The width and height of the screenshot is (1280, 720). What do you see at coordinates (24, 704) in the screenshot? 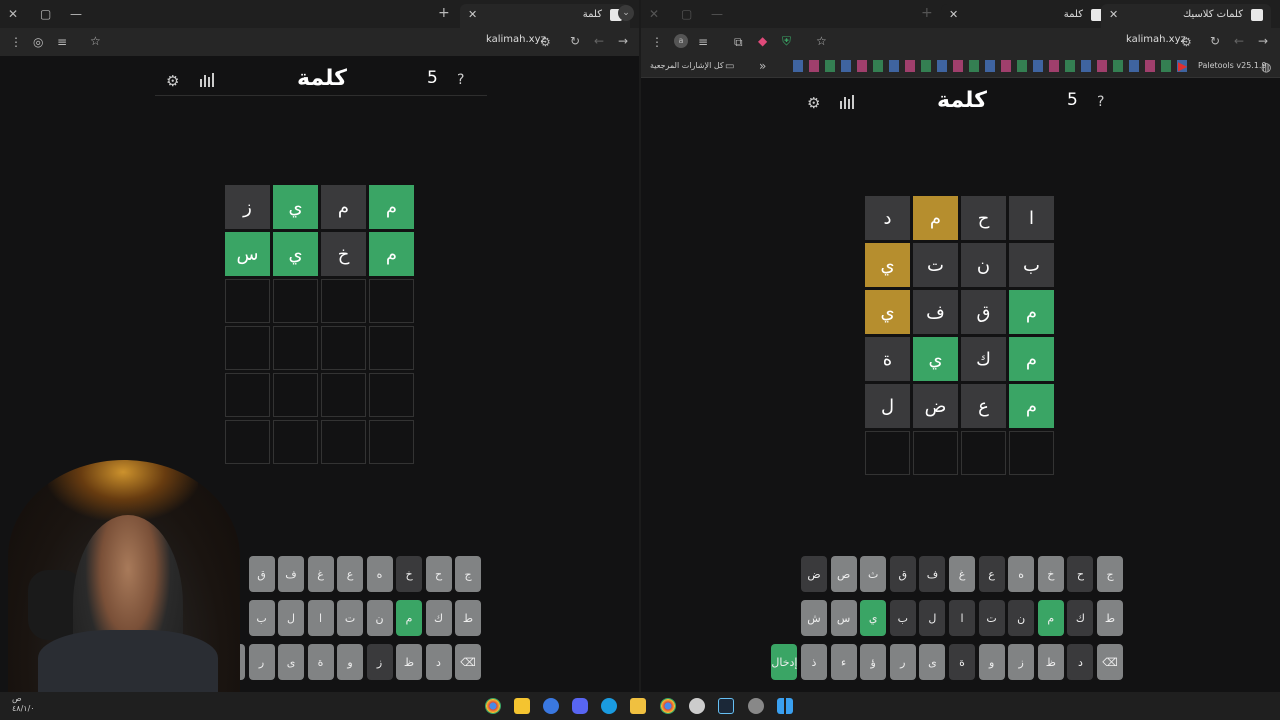
I see `taskbar-clock: ص ٤٨/١/٠` at bounding box center [24, 704].